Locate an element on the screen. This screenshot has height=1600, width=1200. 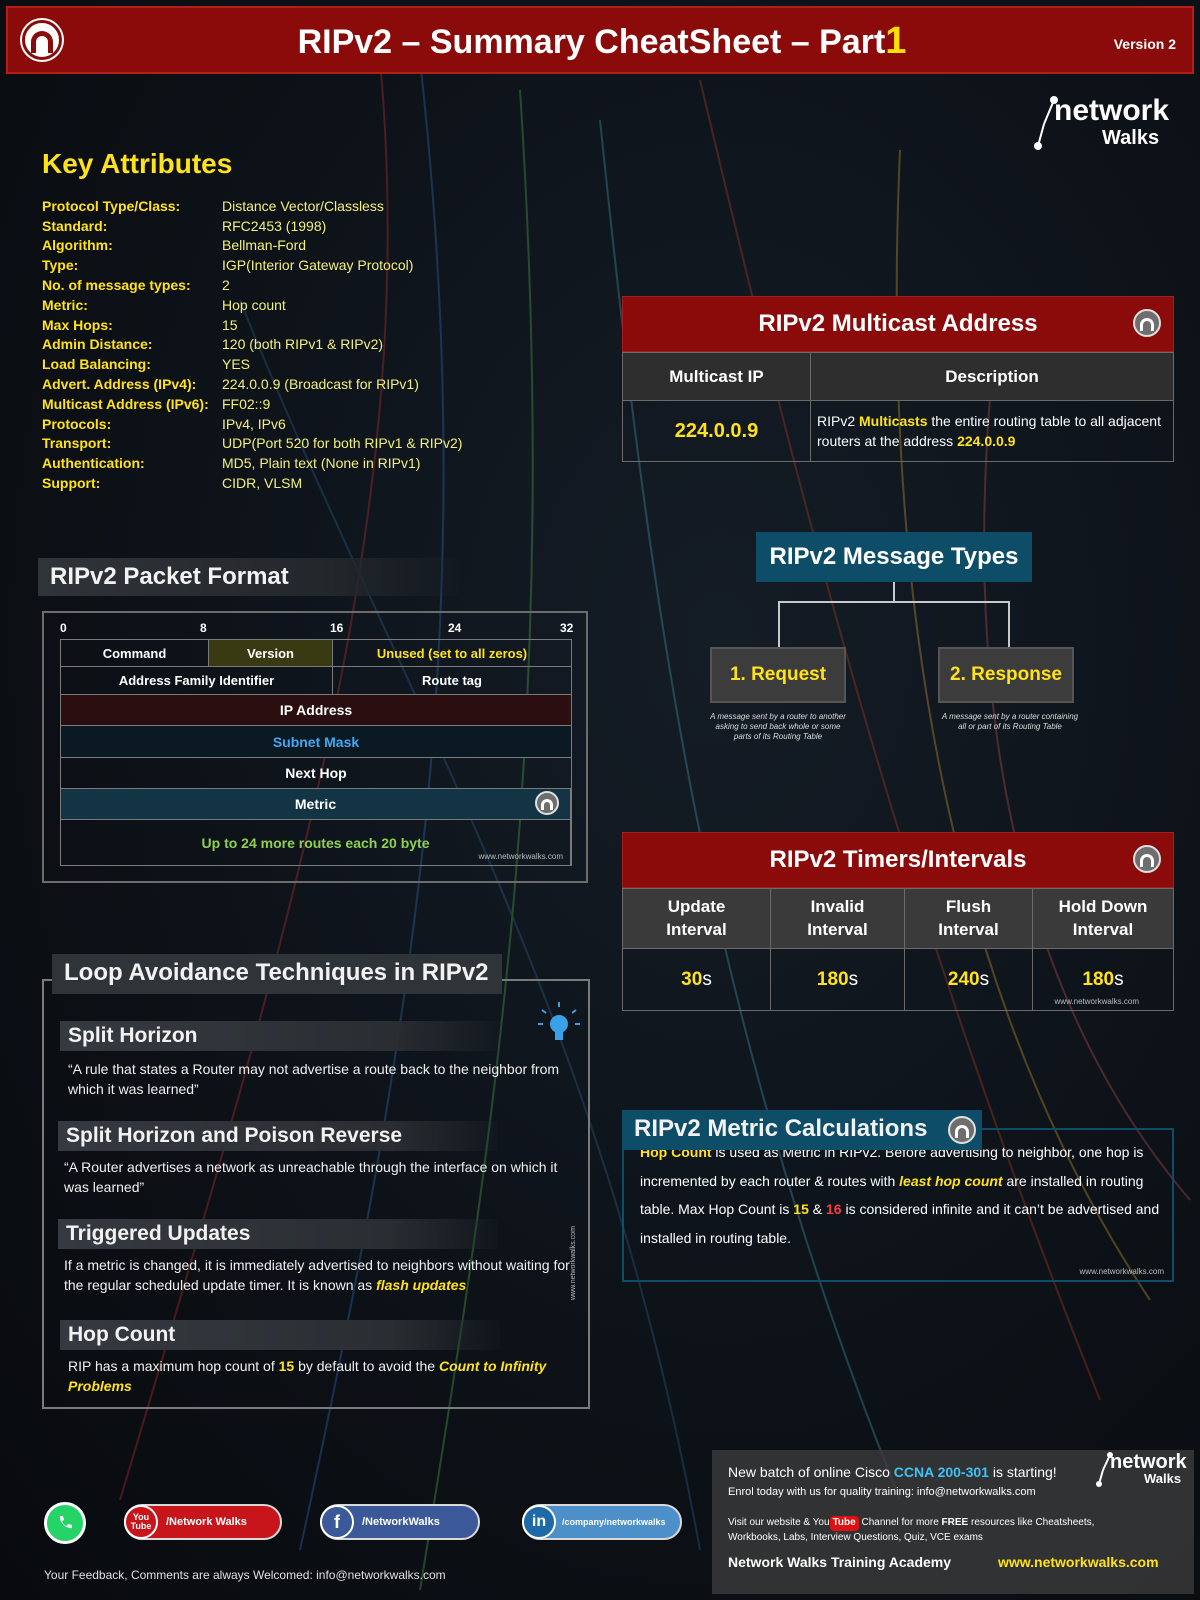
ip-address-field: IP Address is located at coordinates (316, 710).